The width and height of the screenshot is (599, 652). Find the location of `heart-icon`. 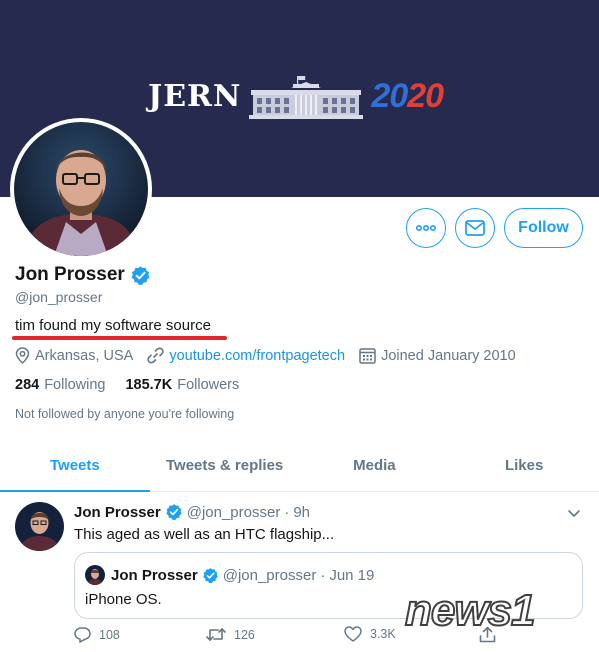

heart-icon is located at coordinates (353, 634).